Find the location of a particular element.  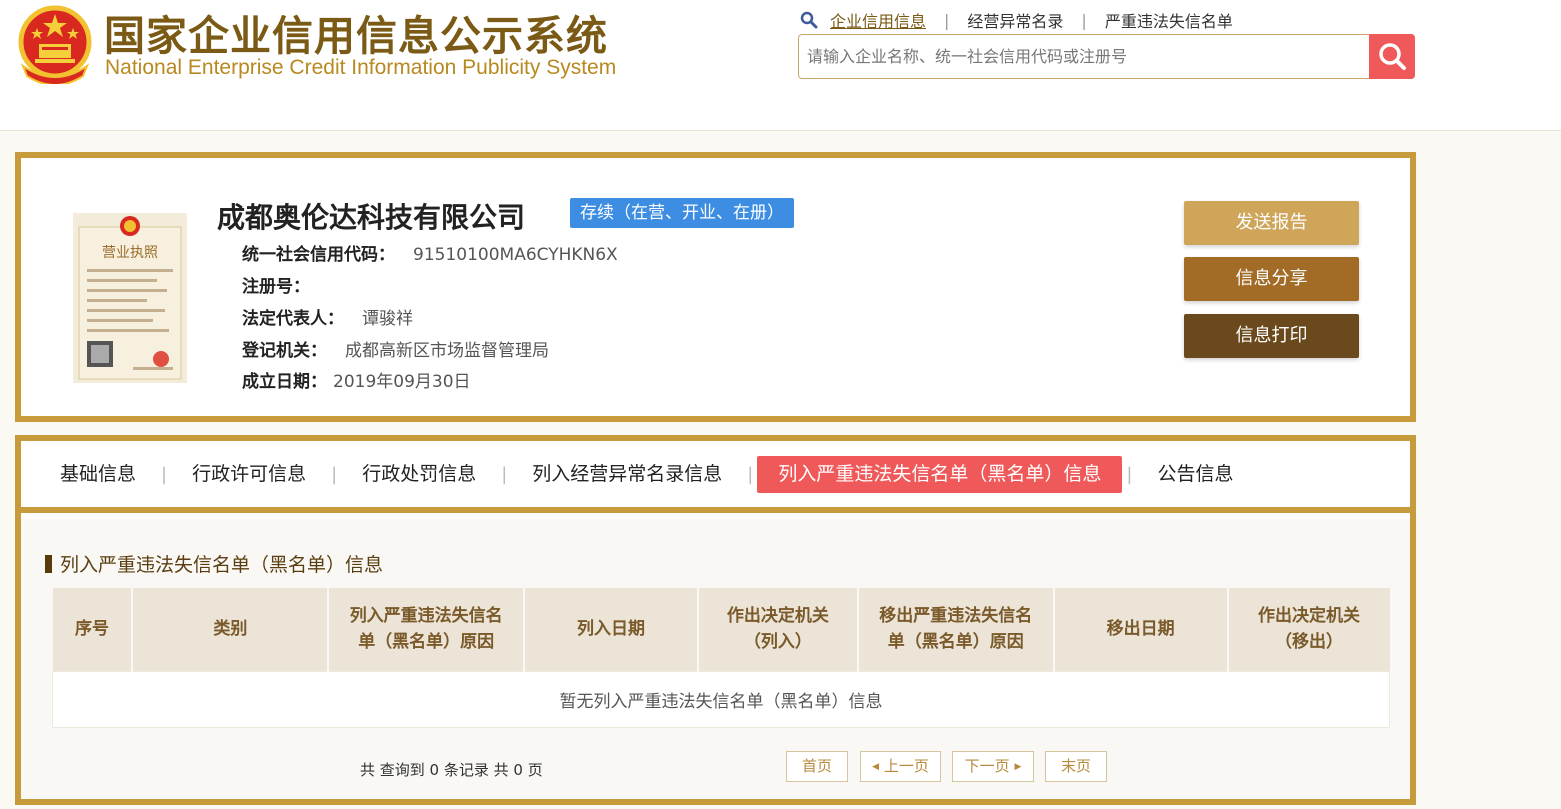

info-value: 谭骏祥 is located at coordinates (387, 319).